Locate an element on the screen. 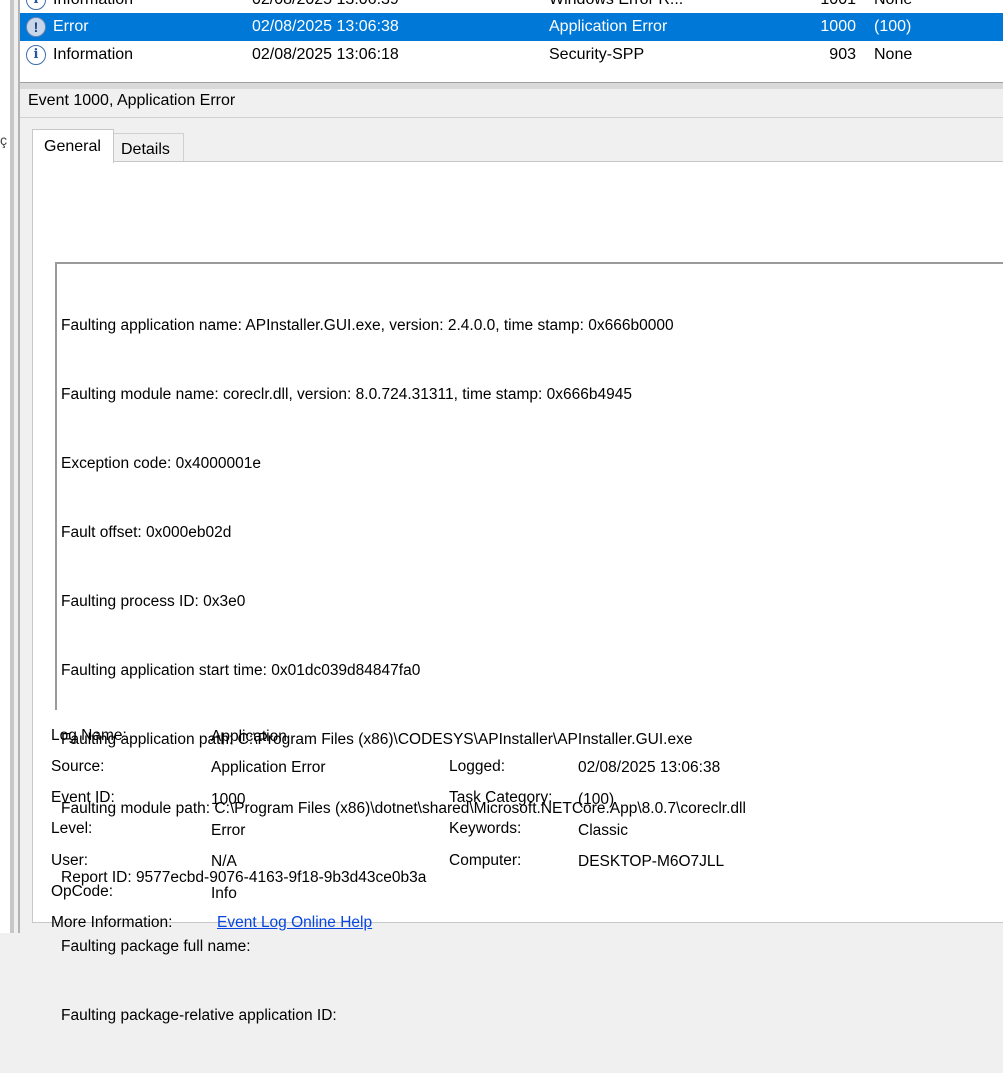 This screenshot has width=1003, height=1073. error-icon: ! is located at coordinates (36, 27).